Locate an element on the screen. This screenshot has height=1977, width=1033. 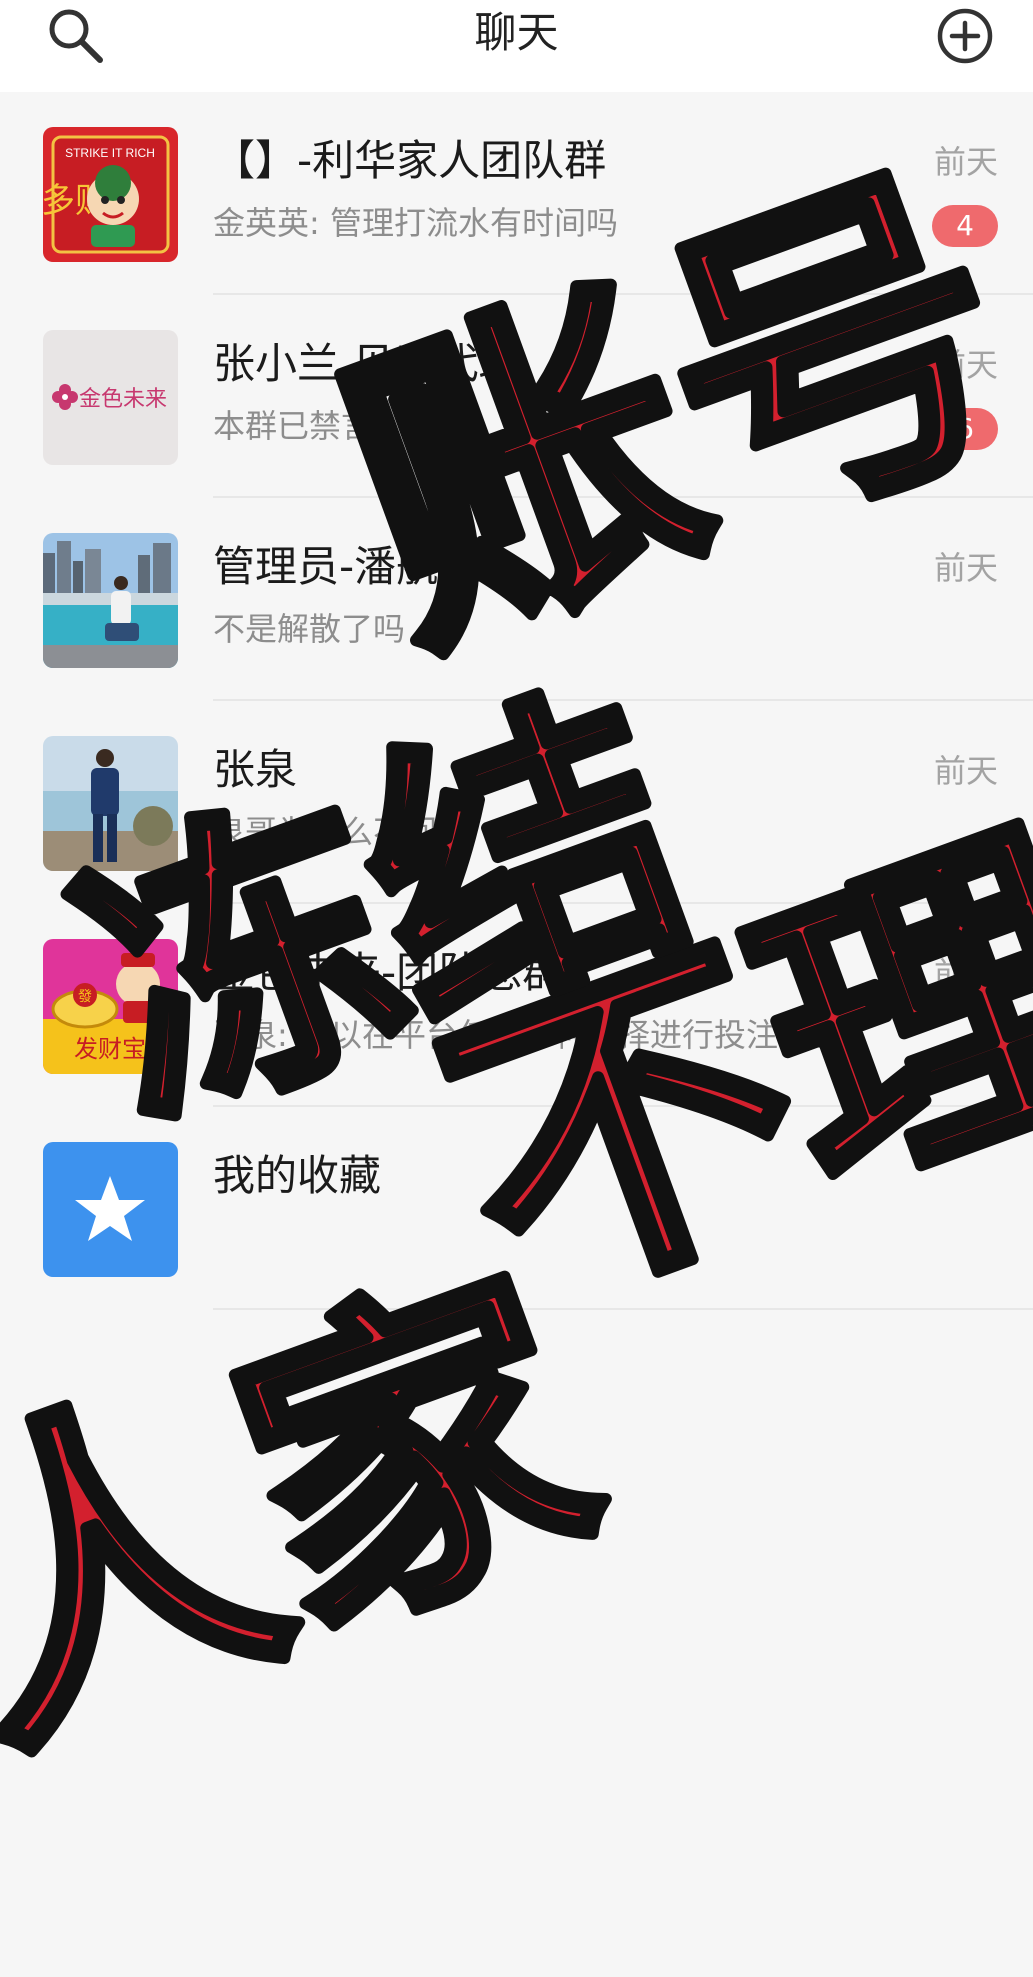
chat-preview: 张泉: 可以在平台任意彩种选择进行投注 is located at coordinates (495, 1035).